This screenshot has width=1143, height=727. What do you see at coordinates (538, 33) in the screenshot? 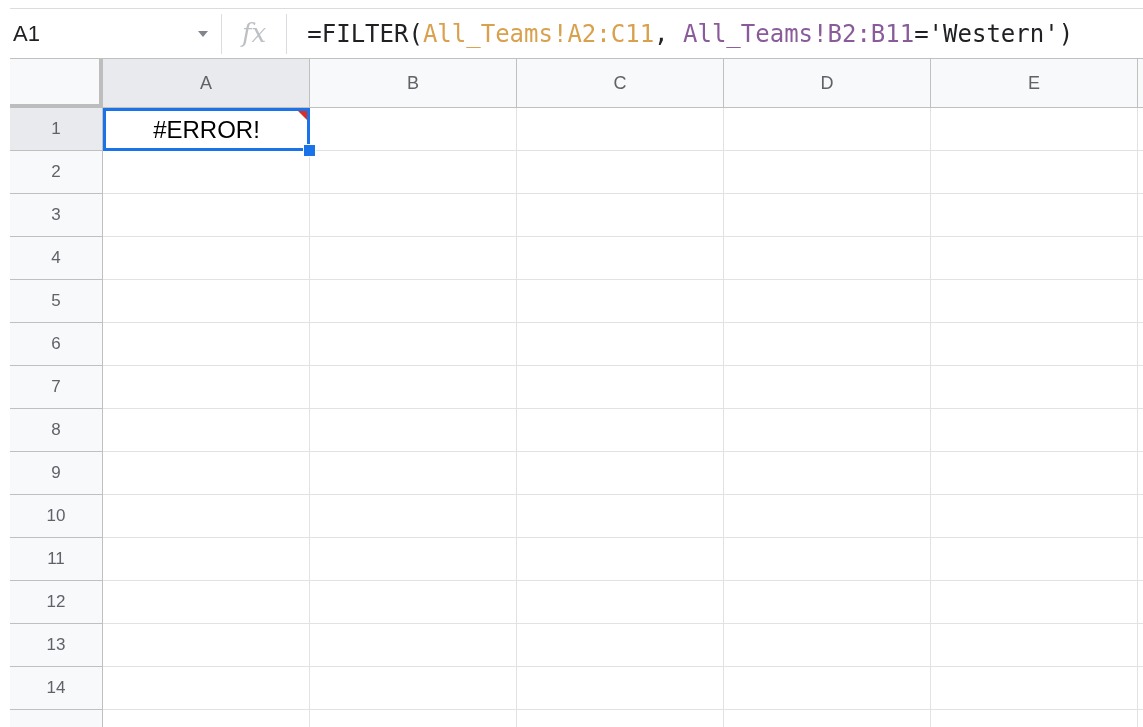
I see `formula-token: All_Teams!A2:C11` at bounding box center [538, 33].